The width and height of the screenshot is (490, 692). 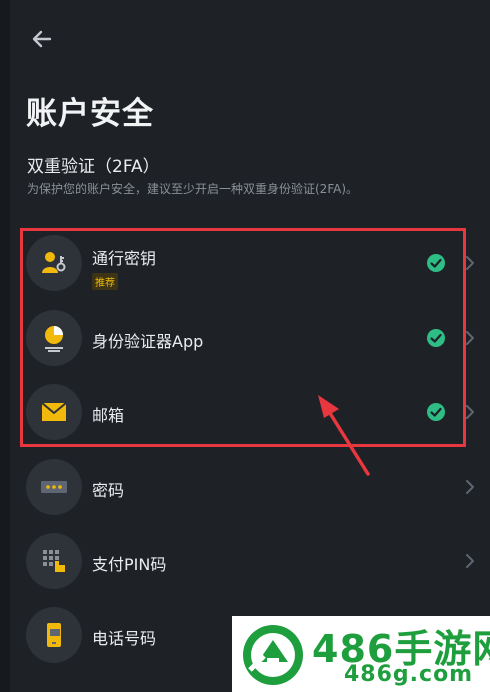 I want to click on pin-icon, so click(x=54, y=561).